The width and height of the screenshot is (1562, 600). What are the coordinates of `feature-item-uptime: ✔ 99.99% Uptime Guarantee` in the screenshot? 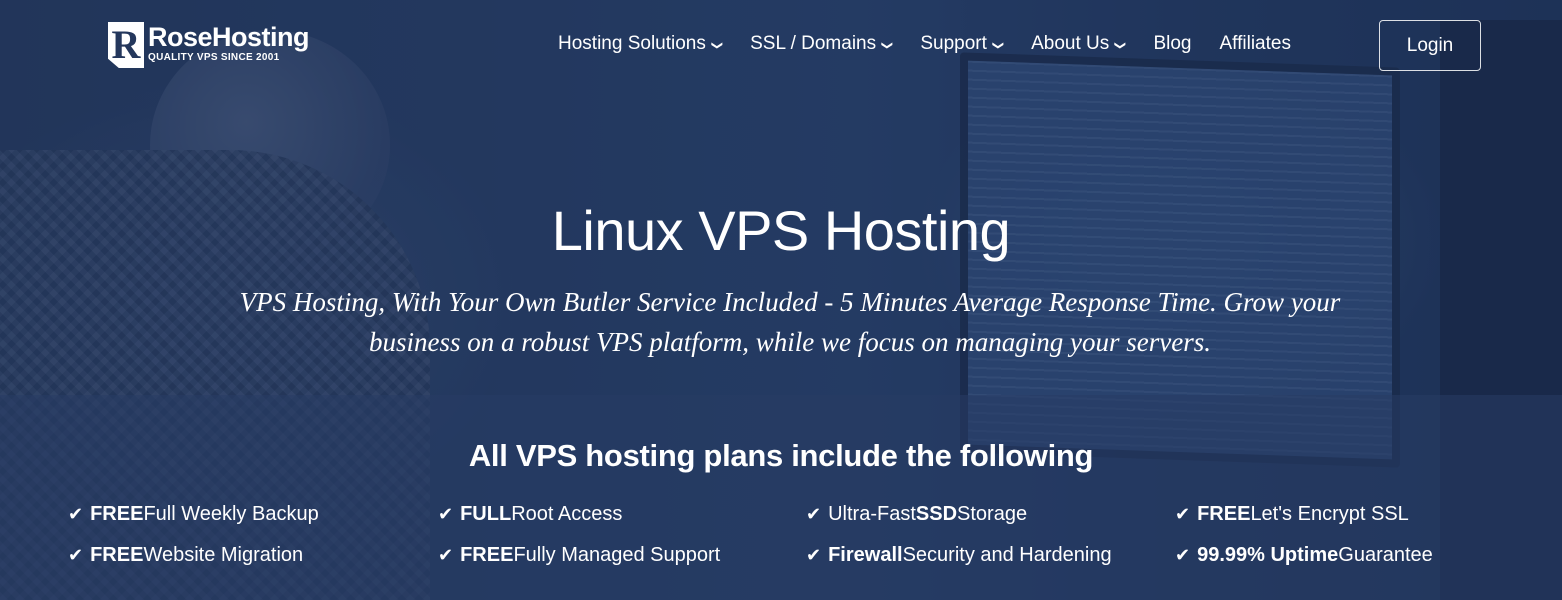 It's located at (1304, 555).